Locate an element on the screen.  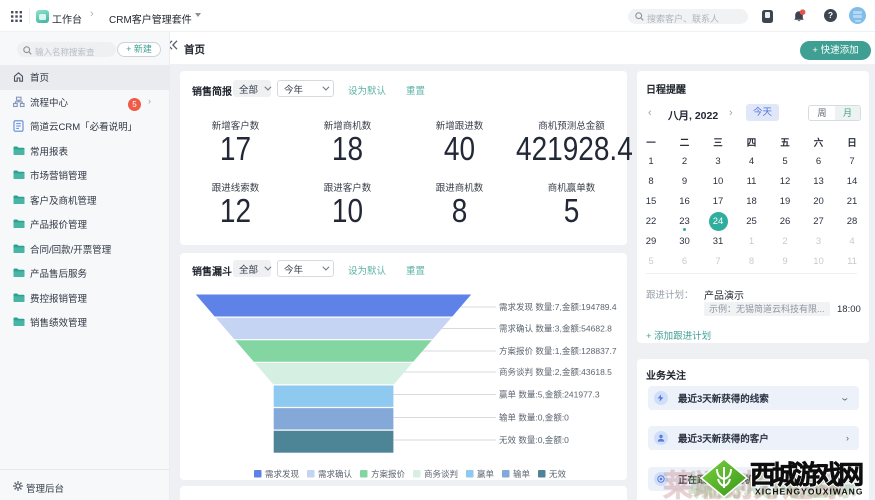
svg-text: 方案报价 数量:1,金额:128837.7 is located at coordinates (558, 351).